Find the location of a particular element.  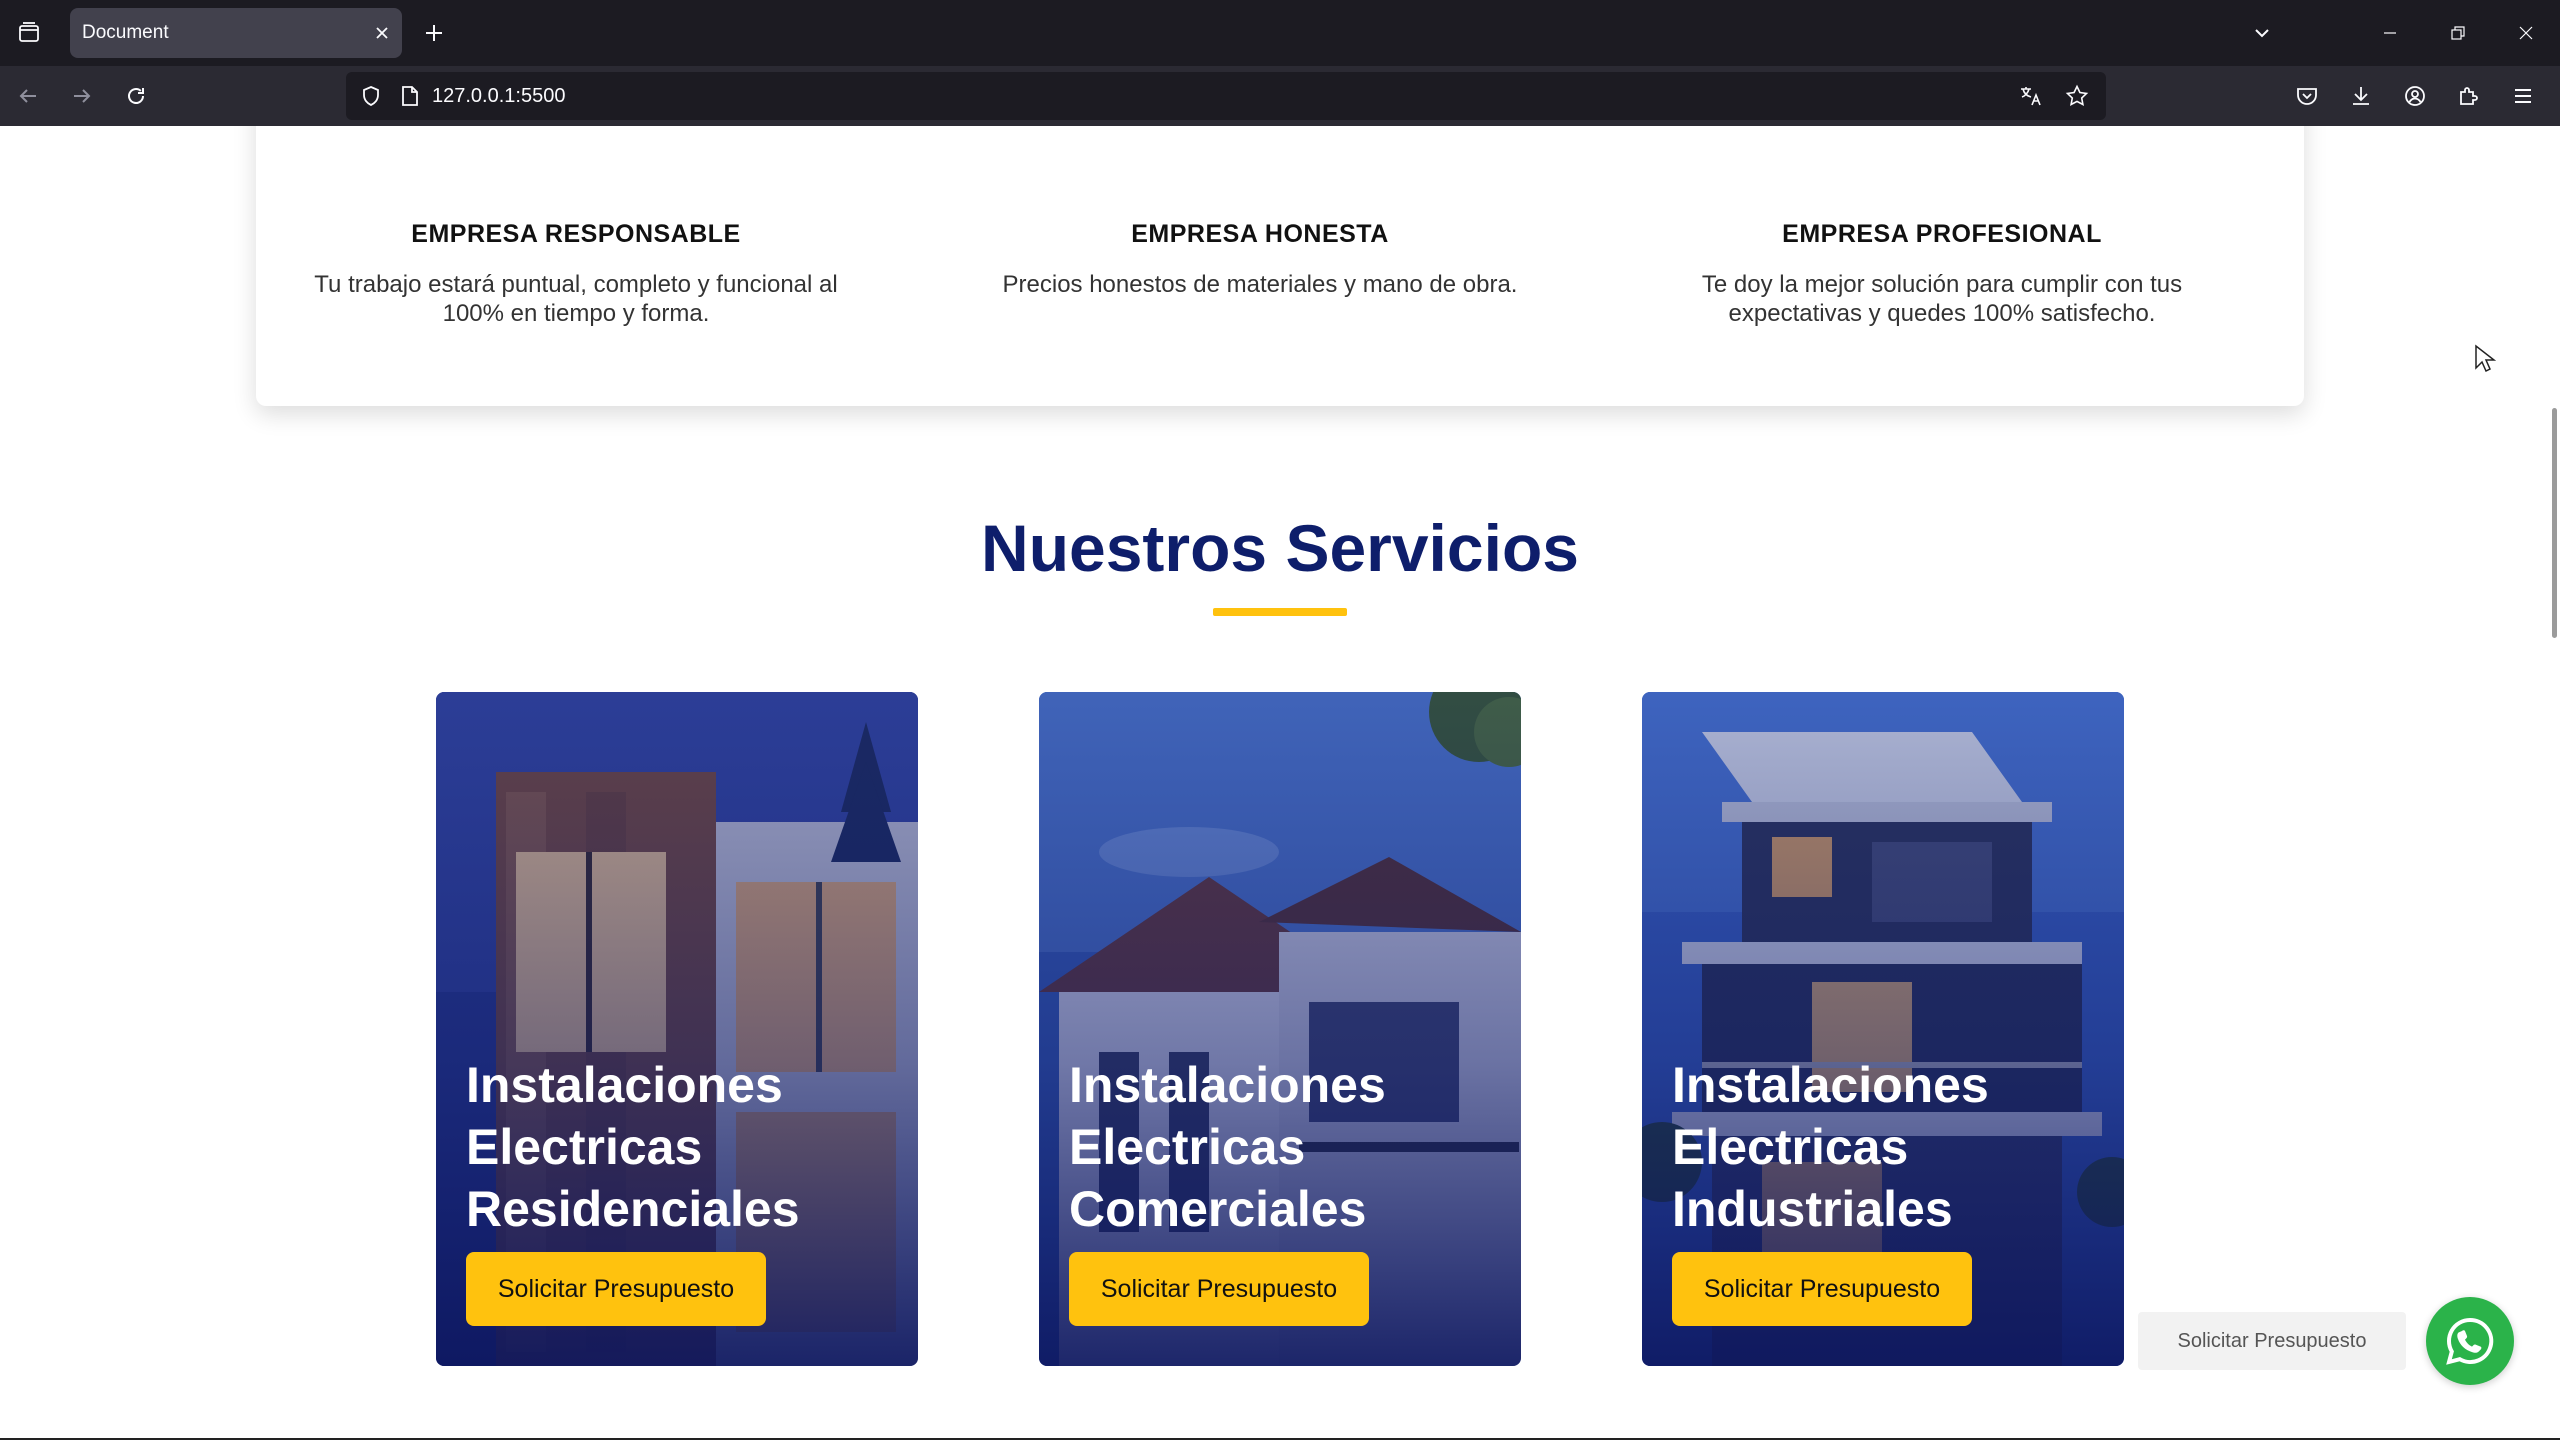

puzzle-icon is located at coordinates (2469, 96).